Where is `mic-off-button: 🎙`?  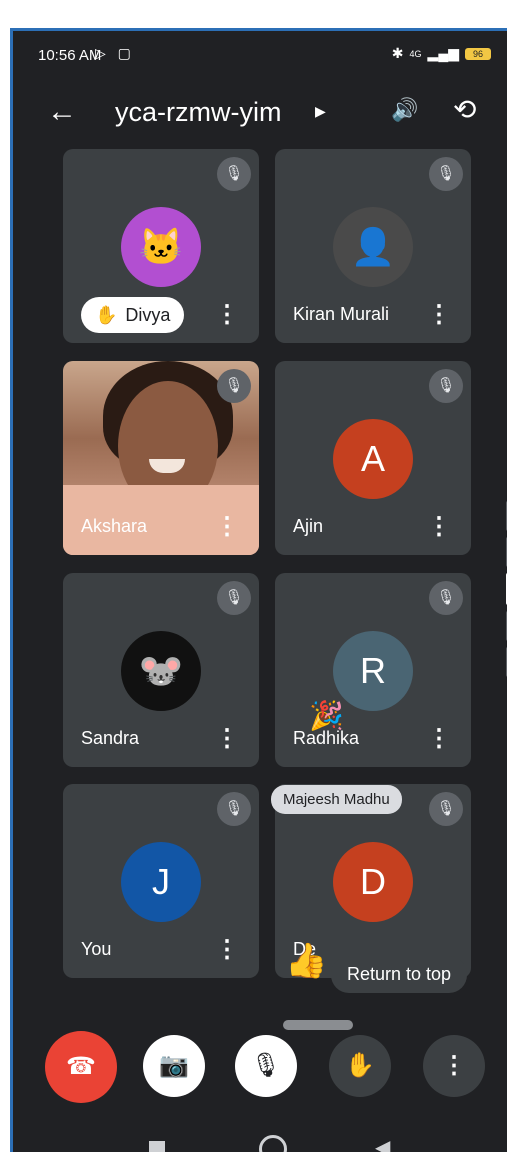 mic-off-button: 🎙 is located at coordinates (266, 1066).